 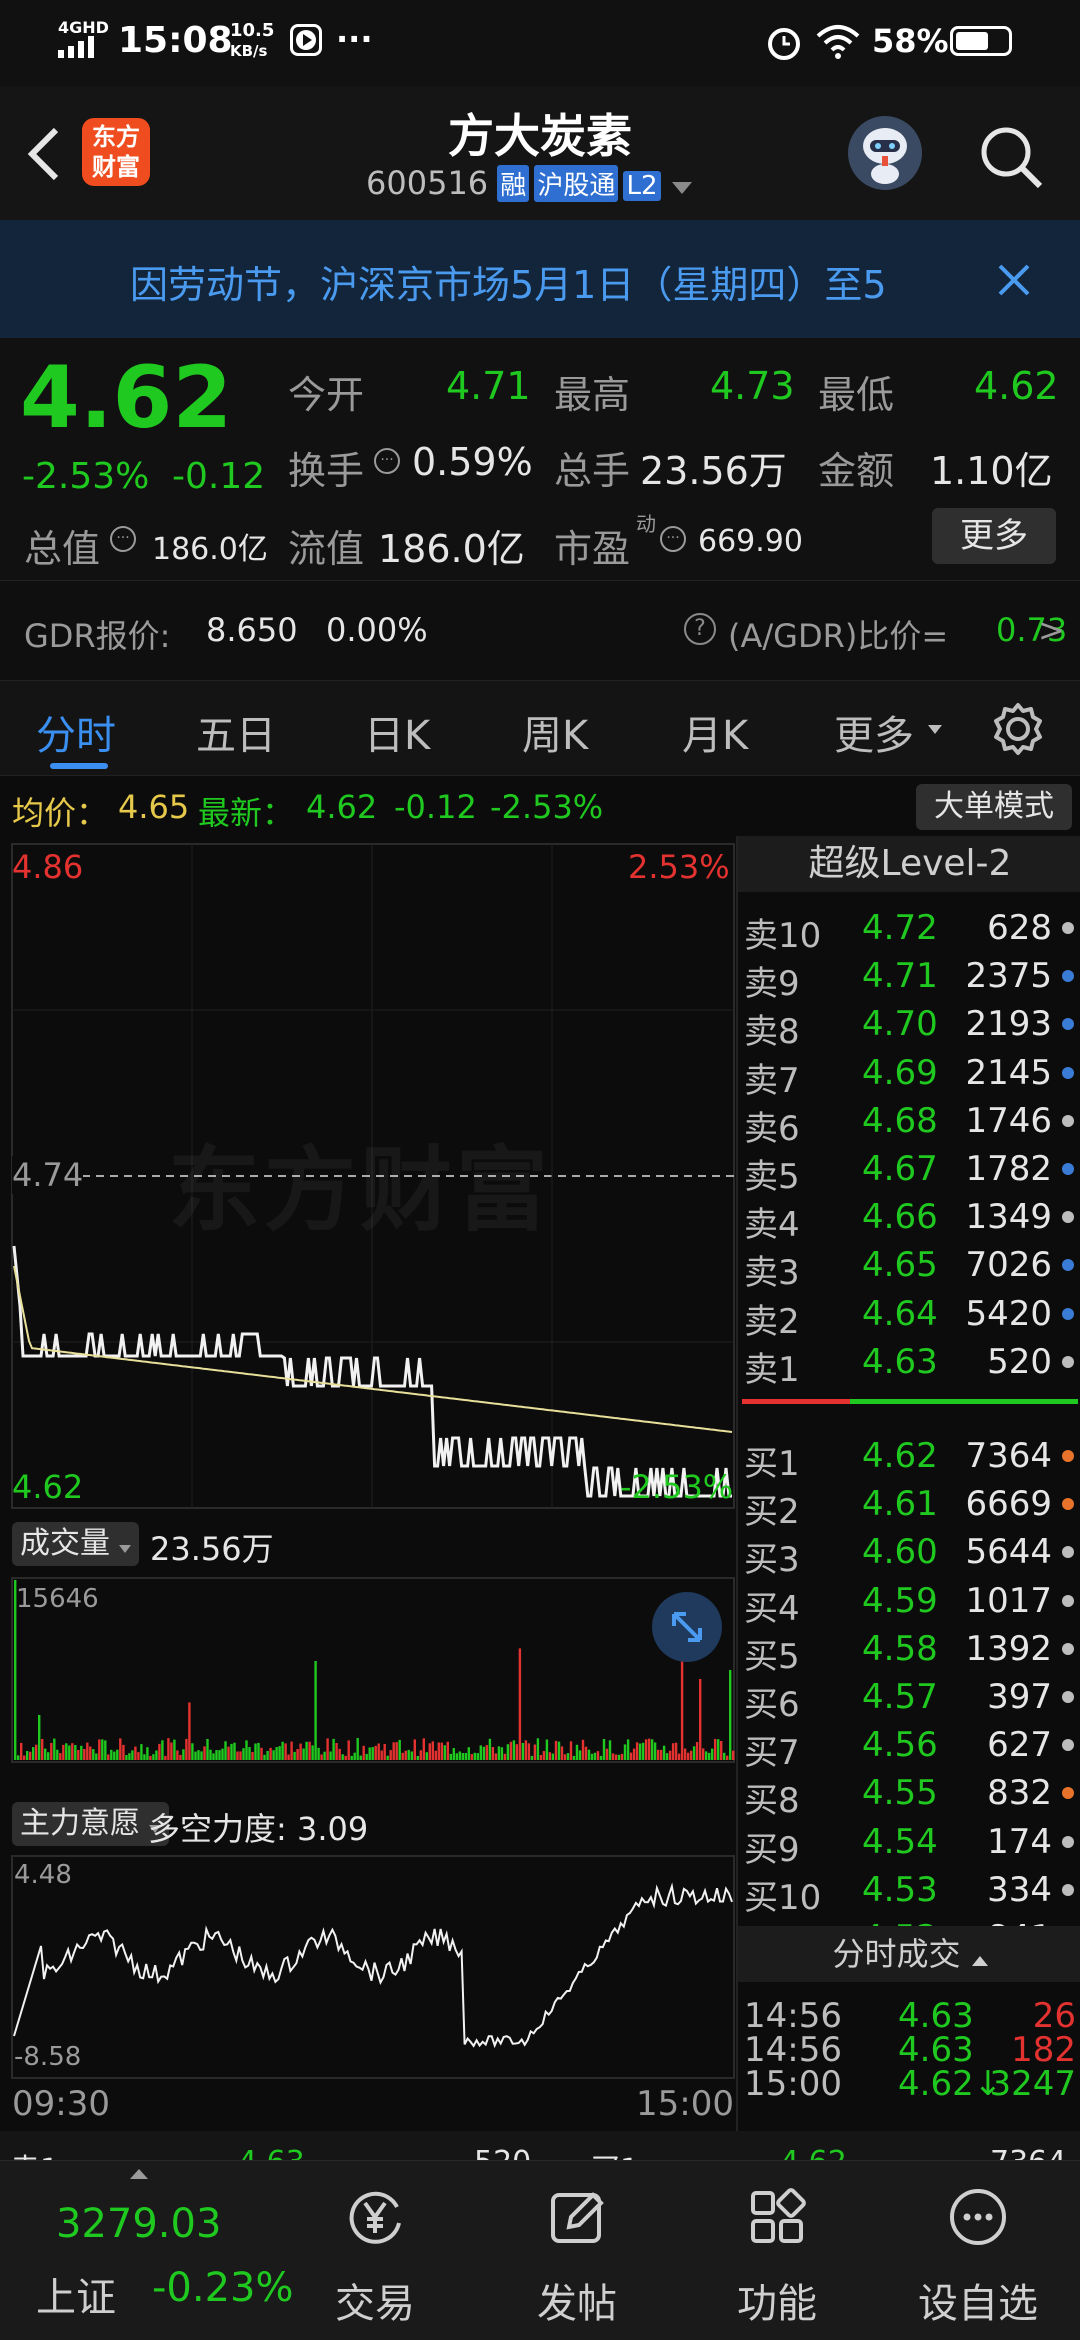 What do you see at coordinates (1019, 1922) in the screenshot?
I see `bid-volume: 841` at bounding box center [1019, 1922].